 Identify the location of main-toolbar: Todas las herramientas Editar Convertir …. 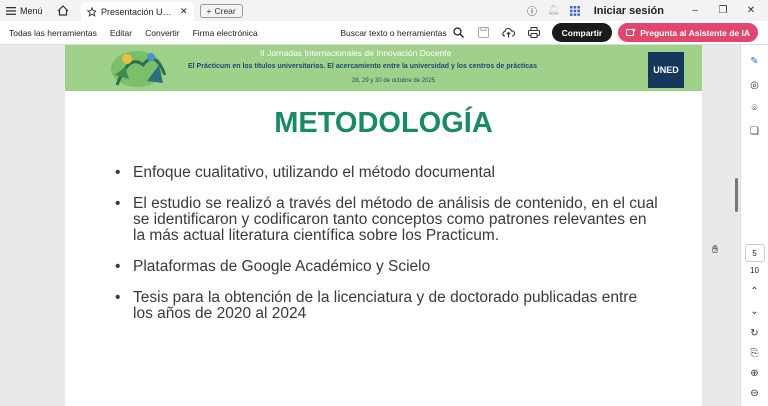
(384, 33).